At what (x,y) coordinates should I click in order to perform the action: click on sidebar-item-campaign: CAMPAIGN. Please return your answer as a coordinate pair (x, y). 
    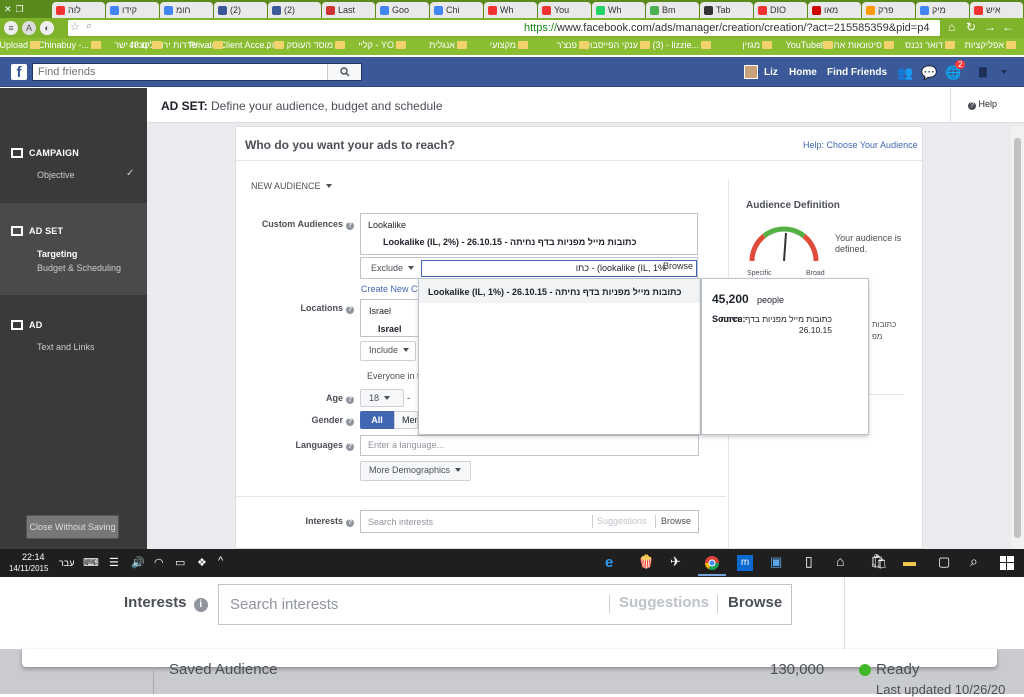
    Looking at the image, I should click on (54, 153).